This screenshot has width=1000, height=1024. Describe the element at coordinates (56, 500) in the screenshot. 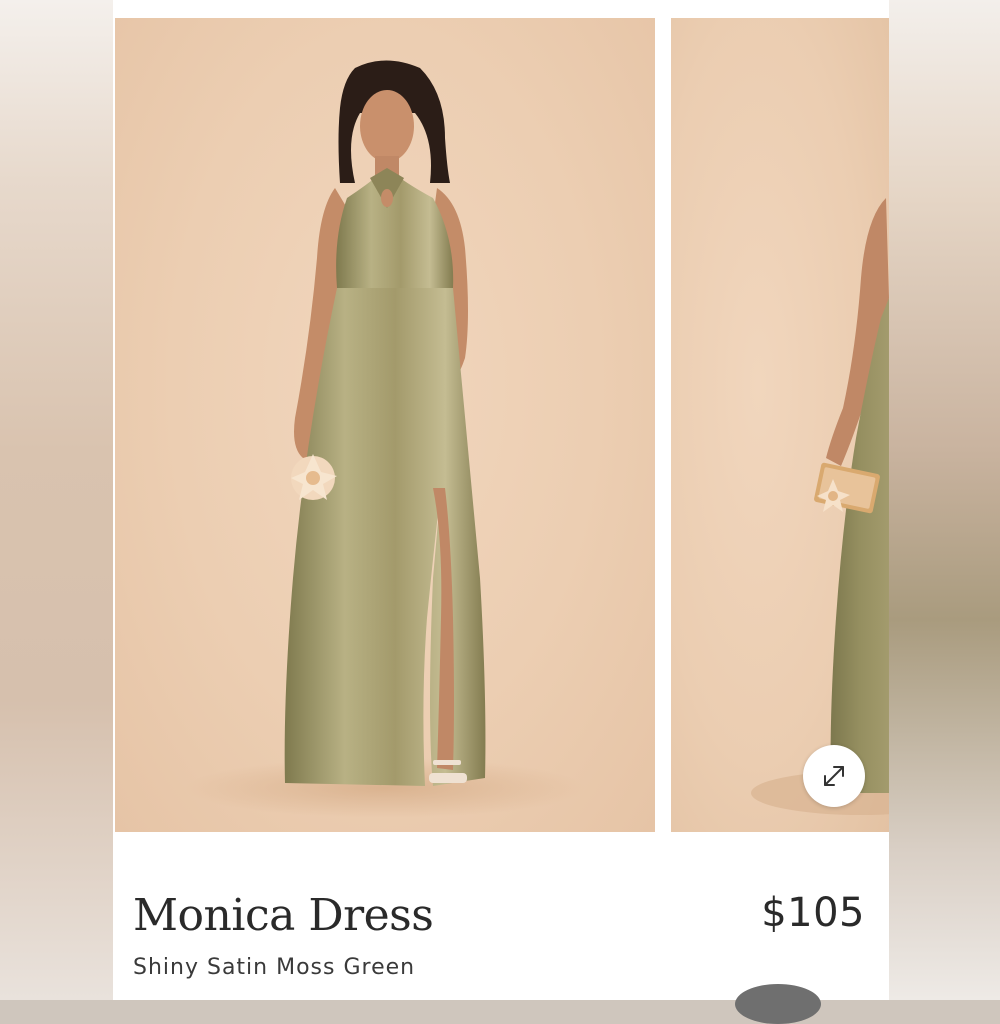

I see `backdrop-left` at that location.